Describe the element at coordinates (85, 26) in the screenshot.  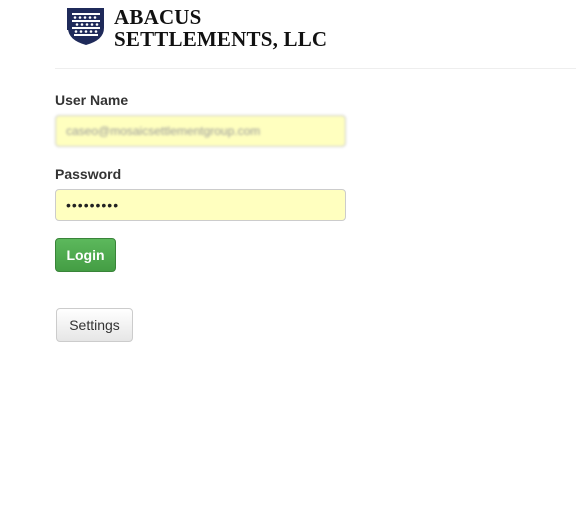
I see `shield-crest-icon` at that location.